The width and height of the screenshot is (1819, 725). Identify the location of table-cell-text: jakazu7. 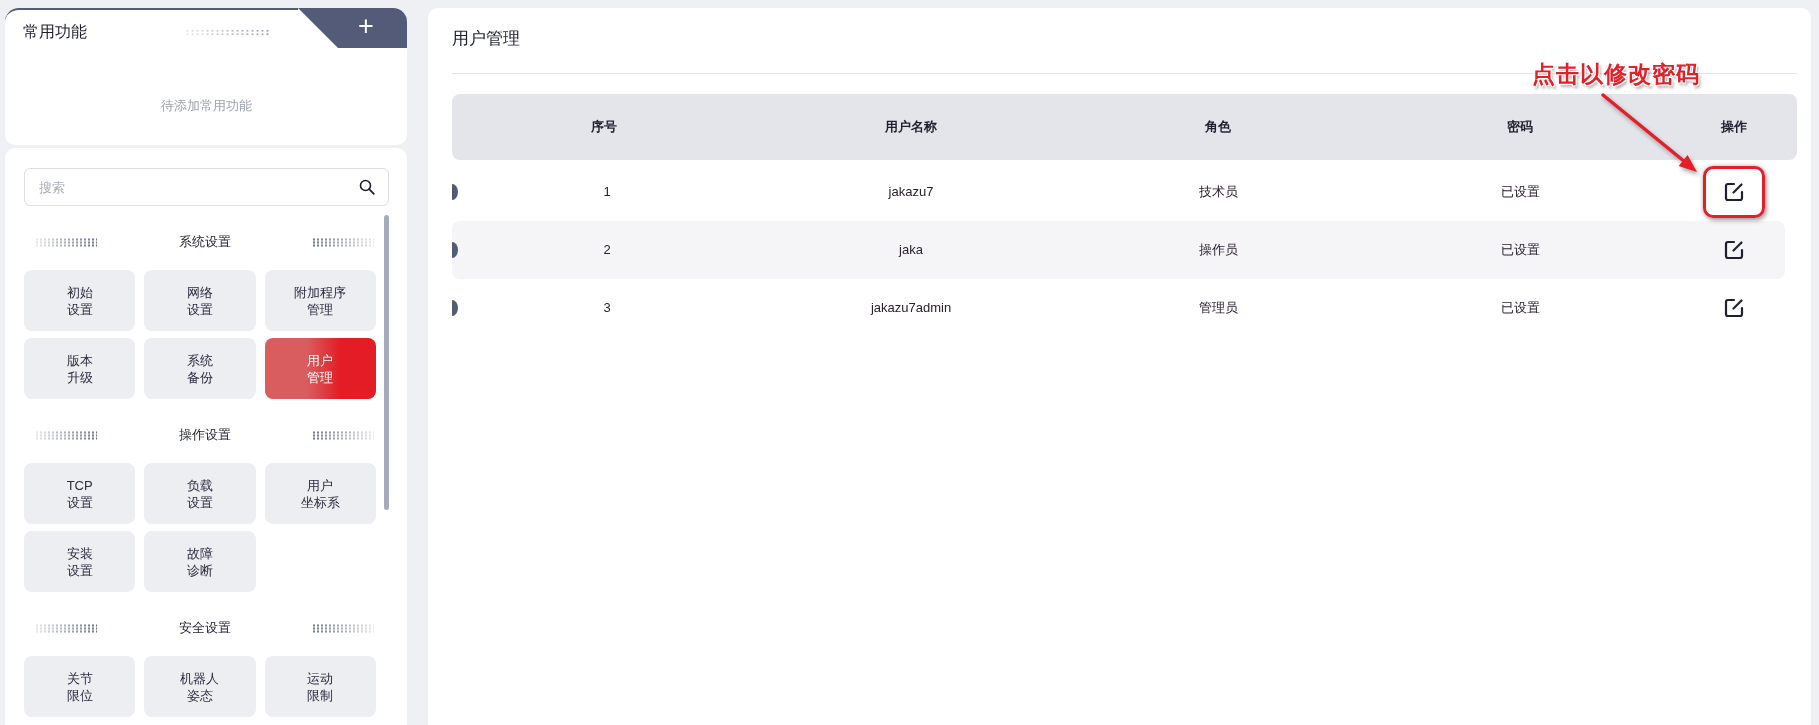
(911, 192).